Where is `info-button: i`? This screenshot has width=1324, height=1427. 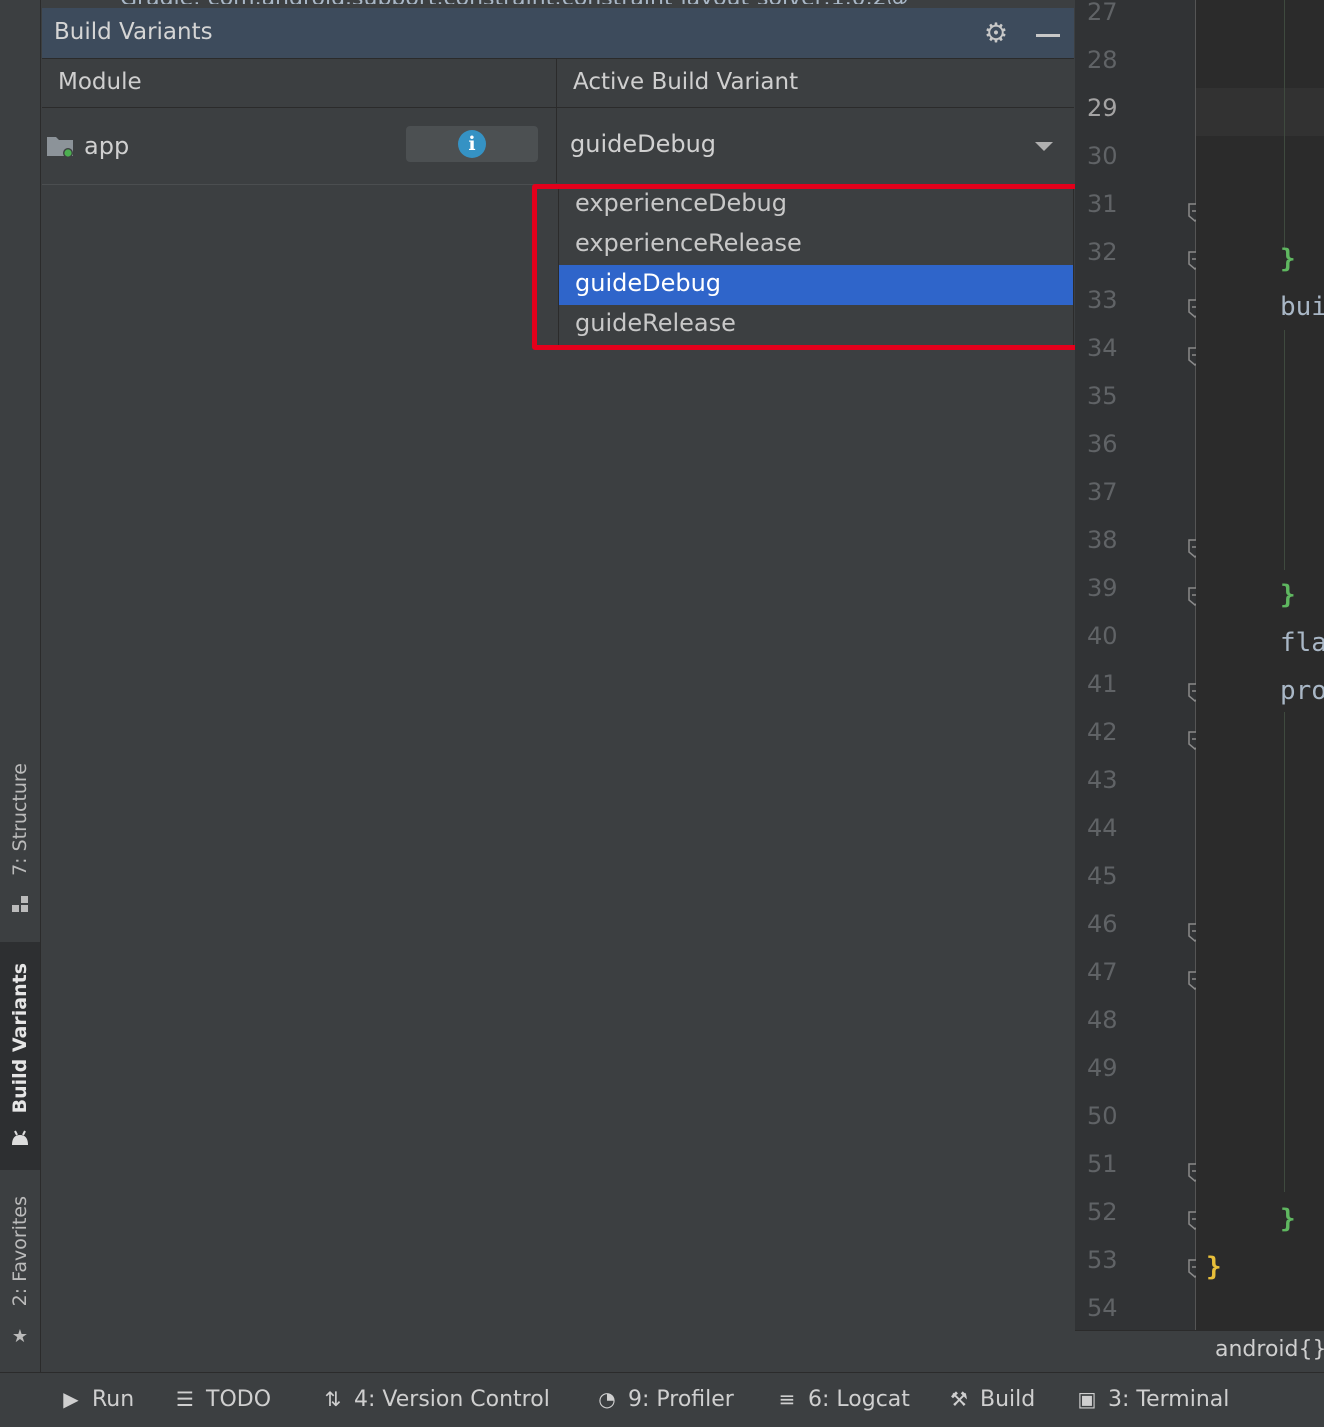 info-button: i is located at coordinates (472, 144).